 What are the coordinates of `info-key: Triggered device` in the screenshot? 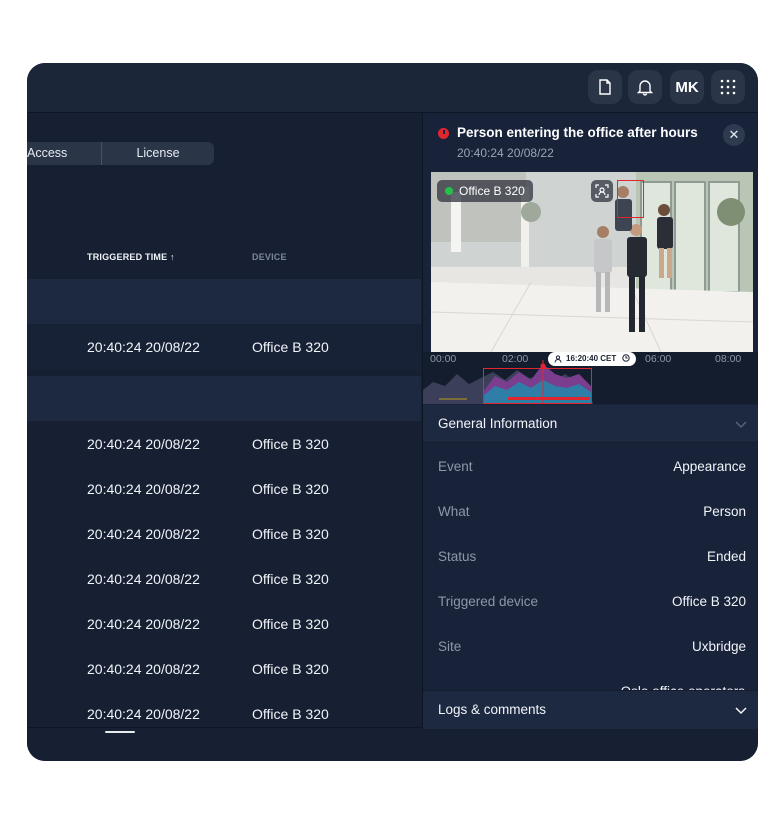 It's located at (488, 601).